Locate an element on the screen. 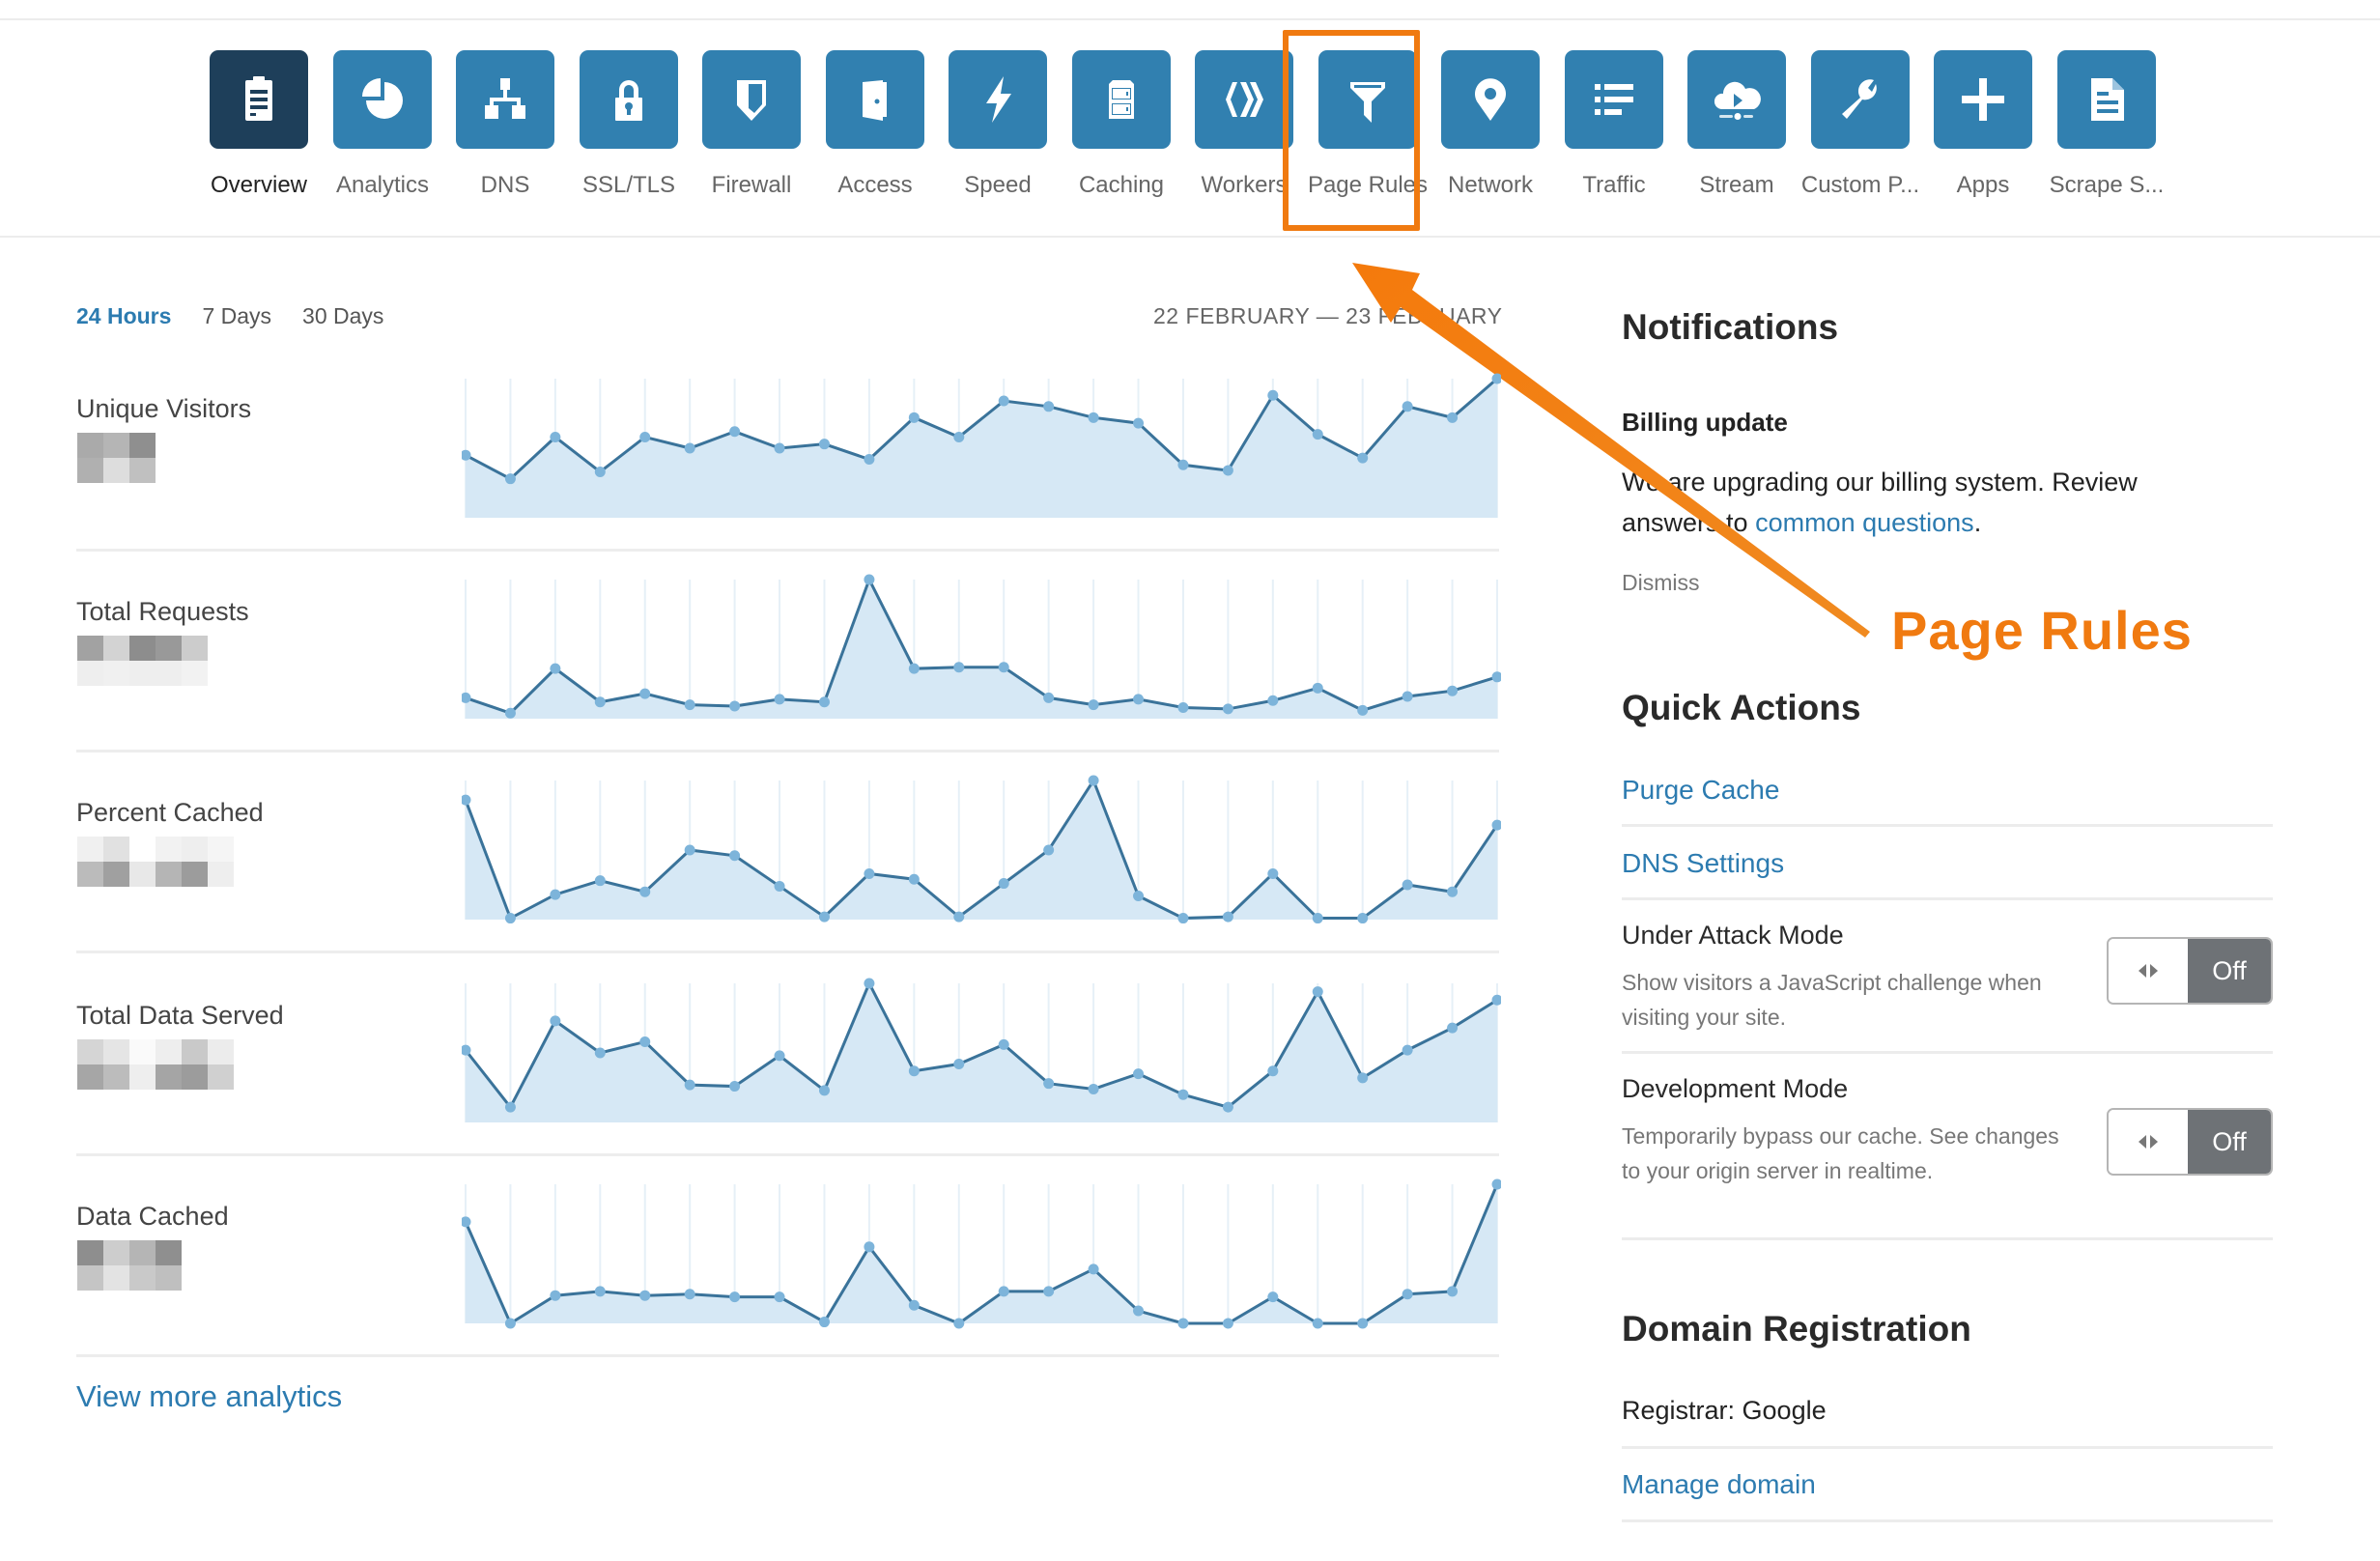 The height and width of the screenshot is (1561, 2380). dev-mode-toggle: Off is located at coordinates (2190, 1142).